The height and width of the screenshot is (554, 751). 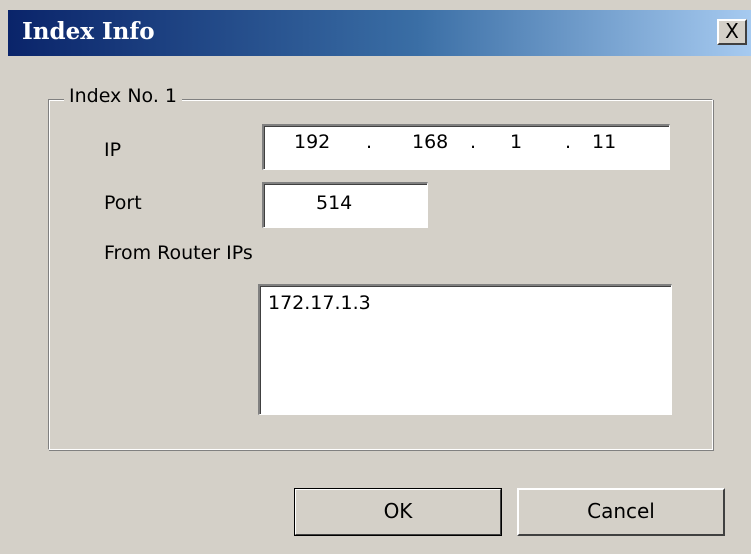 I want to click on router-ip-entry: 172.17.1.3, so click(x=319, y=303).